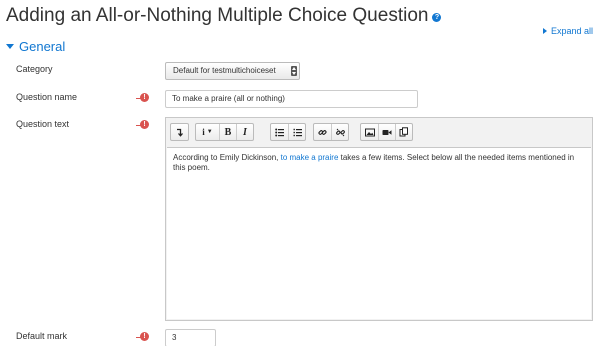 The width and height of the screenshot is (600, 346). I want to click on toolbar-group-lists, so click(288, 132).